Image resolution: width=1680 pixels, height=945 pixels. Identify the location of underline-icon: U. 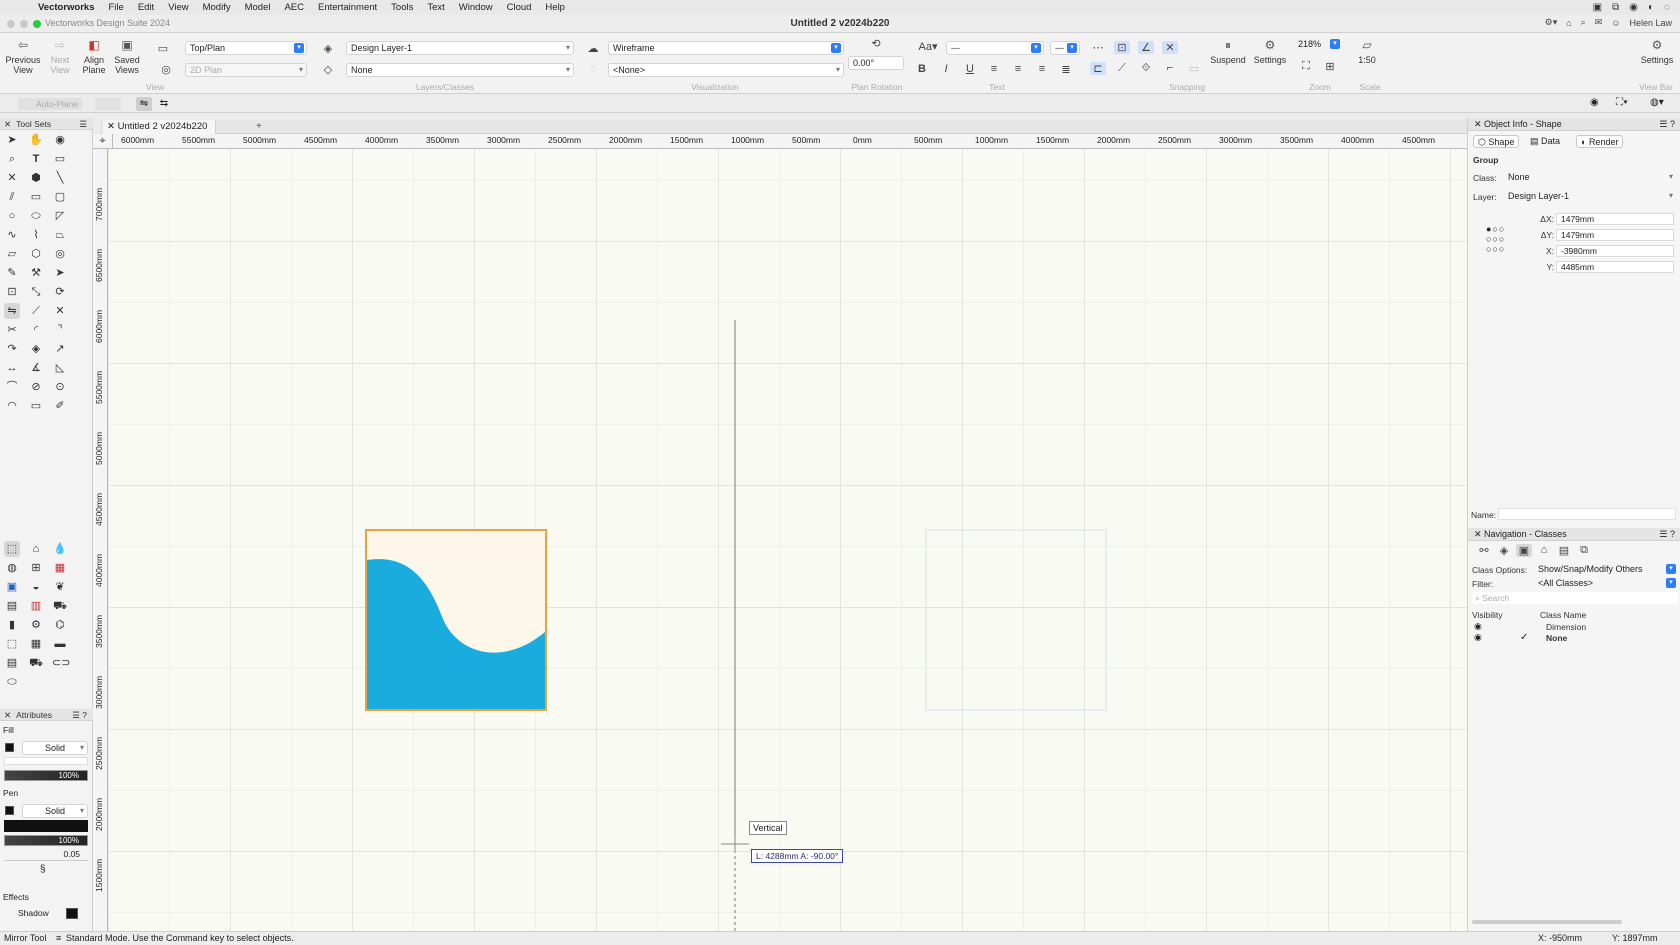
(970, 69).